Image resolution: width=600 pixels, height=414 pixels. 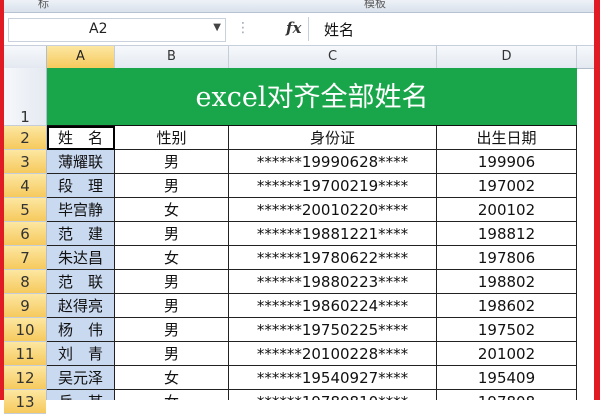 What do you see at coordinates (25, 57) in the screenshot?
I see `select-all-corner` at bounding box center [25, 57].